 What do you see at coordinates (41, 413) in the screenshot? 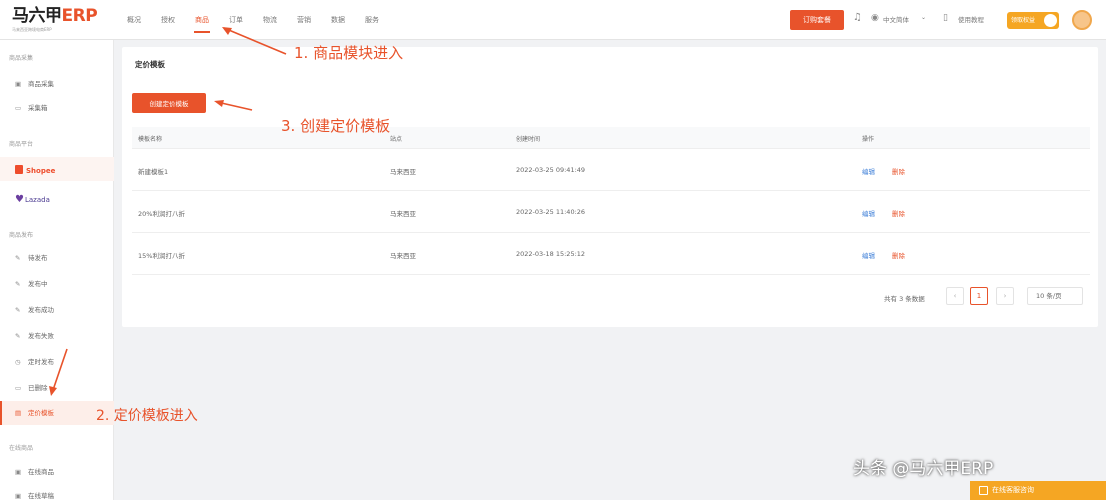
I see `sidebar-item-label: 定价模板` at bounding box center [41, 413].